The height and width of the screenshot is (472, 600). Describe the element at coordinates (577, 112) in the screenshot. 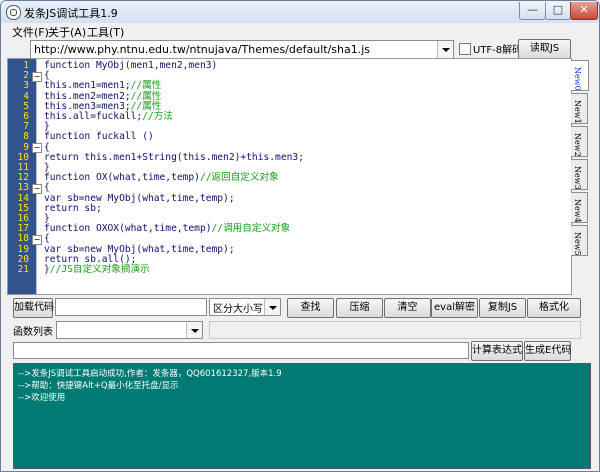

I see `tab-label: New1` at that location.